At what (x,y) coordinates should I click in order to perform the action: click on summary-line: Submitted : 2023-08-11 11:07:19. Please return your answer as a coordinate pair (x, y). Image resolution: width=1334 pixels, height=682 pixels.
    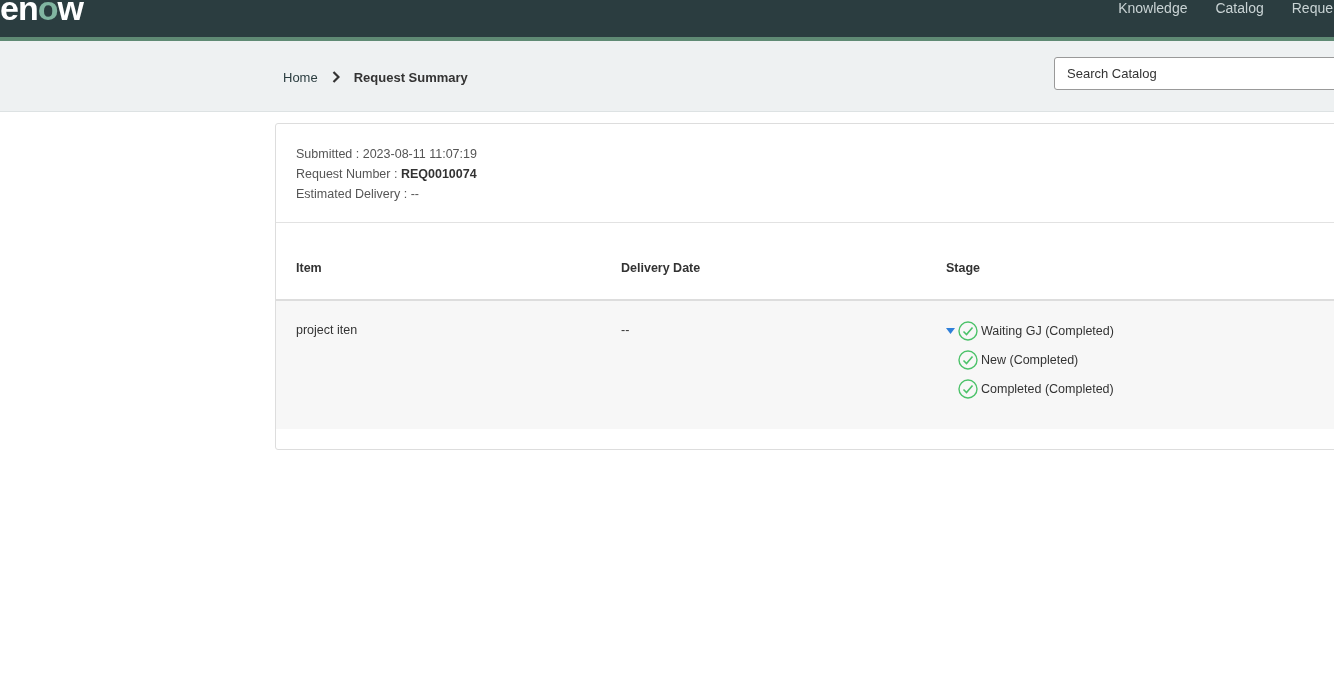
    Looking at the image, I should click on (387, 154).